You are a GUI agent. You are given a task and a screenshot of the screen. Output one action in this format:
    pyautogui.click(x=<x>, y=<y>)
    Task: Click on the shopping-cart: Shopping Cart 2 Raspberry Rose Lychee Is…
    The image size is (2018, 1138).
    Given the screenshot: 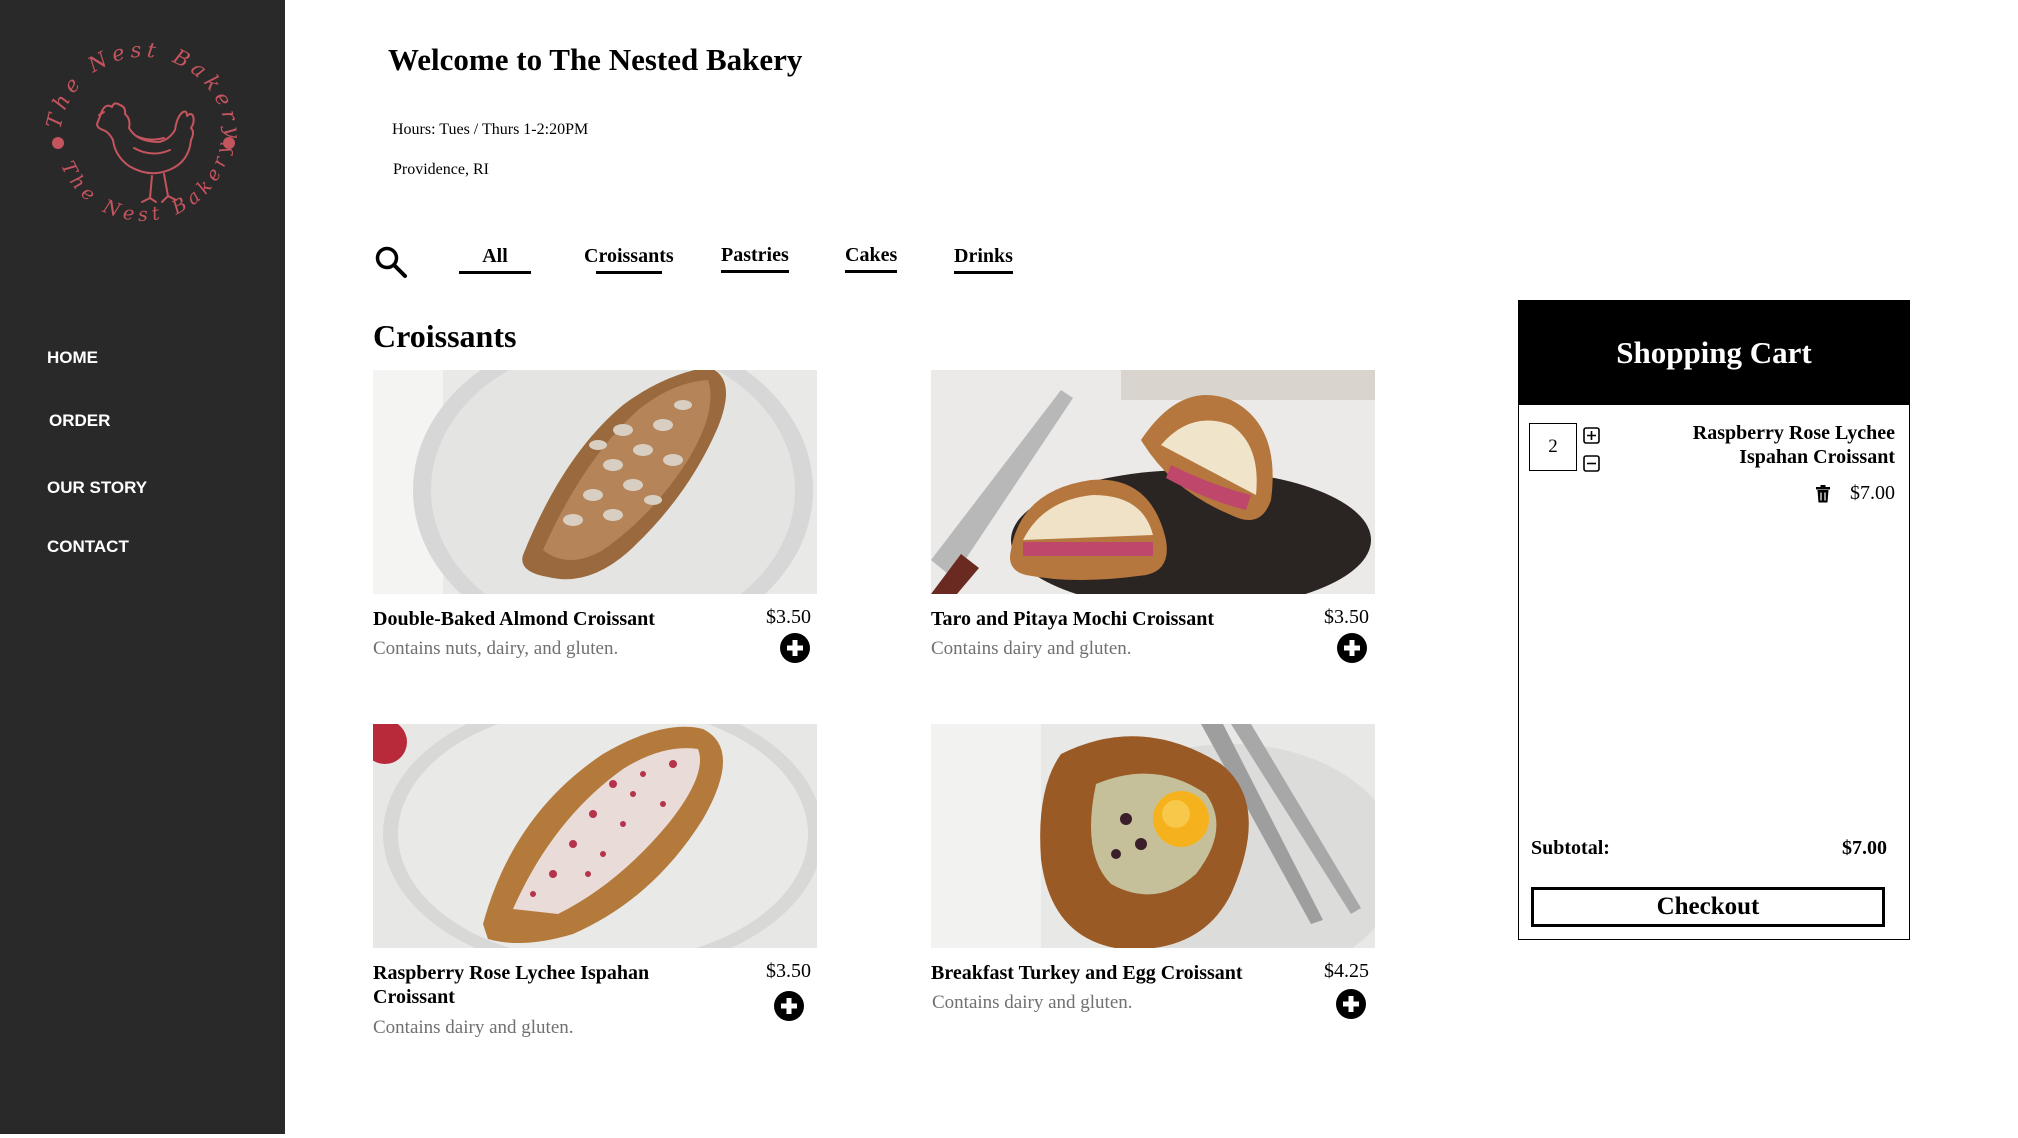 What is the action you would take?
    pyautogui.click(x=1714, y=620)
    